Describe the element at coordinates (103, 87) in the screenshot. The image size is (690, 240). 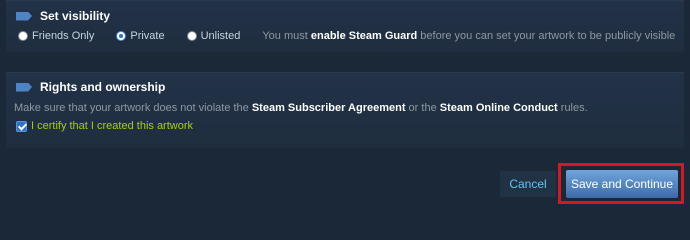
I see `rights-title: Rights and ownership` at that location.